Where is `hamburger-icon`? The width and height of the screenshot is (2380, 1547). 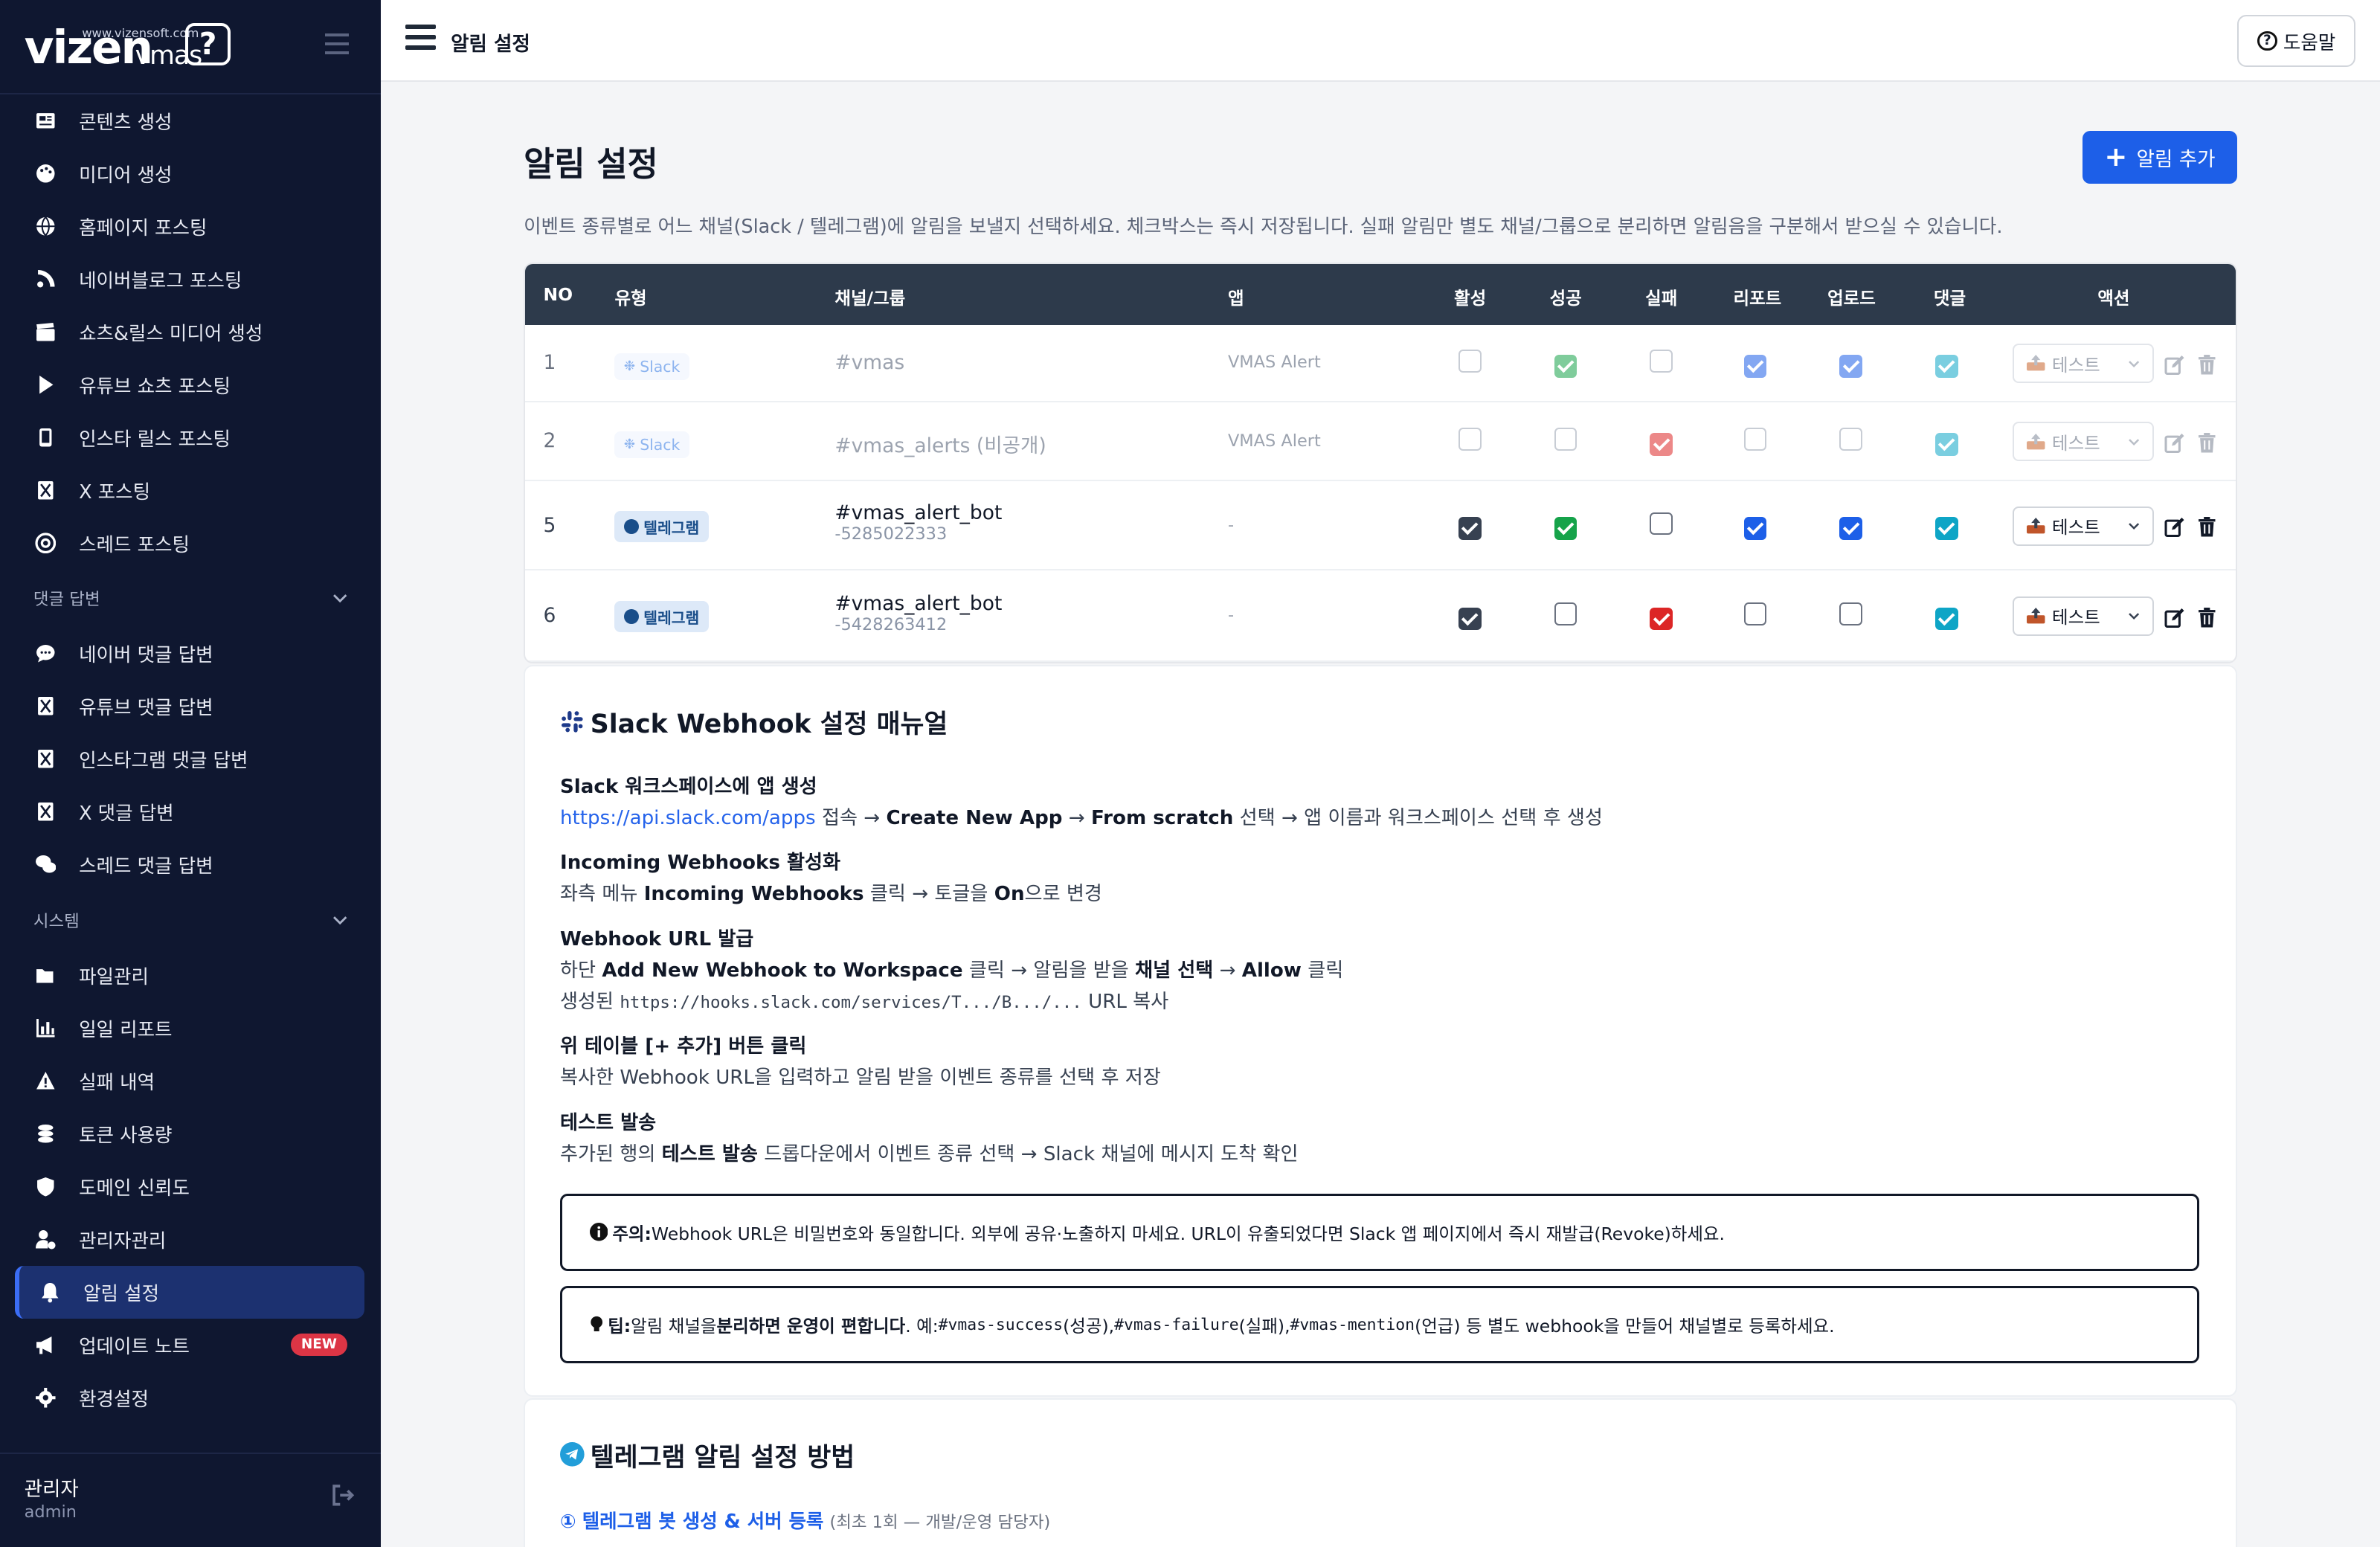 hamburger-icon is located at coordinates (421, 38).